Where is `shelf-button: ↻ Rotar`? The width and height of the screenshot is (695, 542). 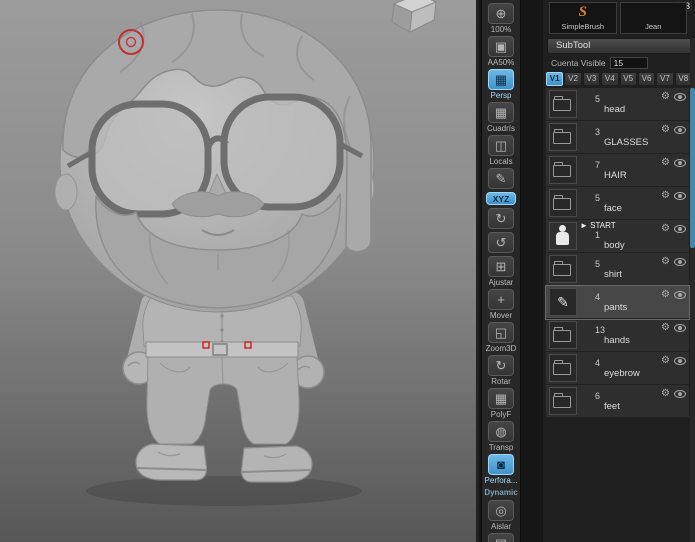 shelf-button: ↻ Rotar is located at coordinates (501, 370).